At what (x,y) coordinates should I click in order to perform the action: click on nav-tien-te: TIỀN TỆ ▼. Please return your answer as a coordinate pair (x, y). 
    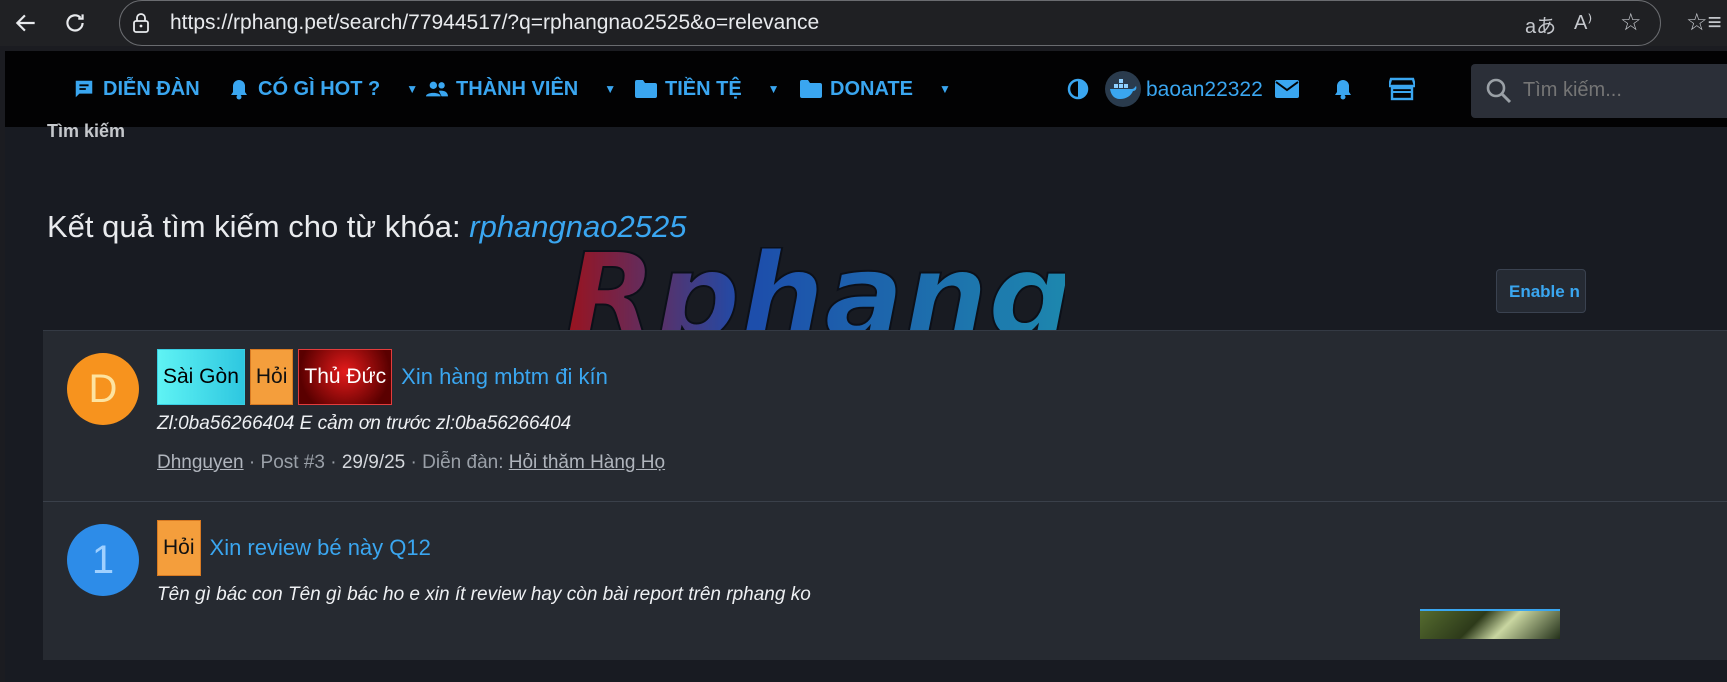
    Looking at the image, I should click on (707, 89).